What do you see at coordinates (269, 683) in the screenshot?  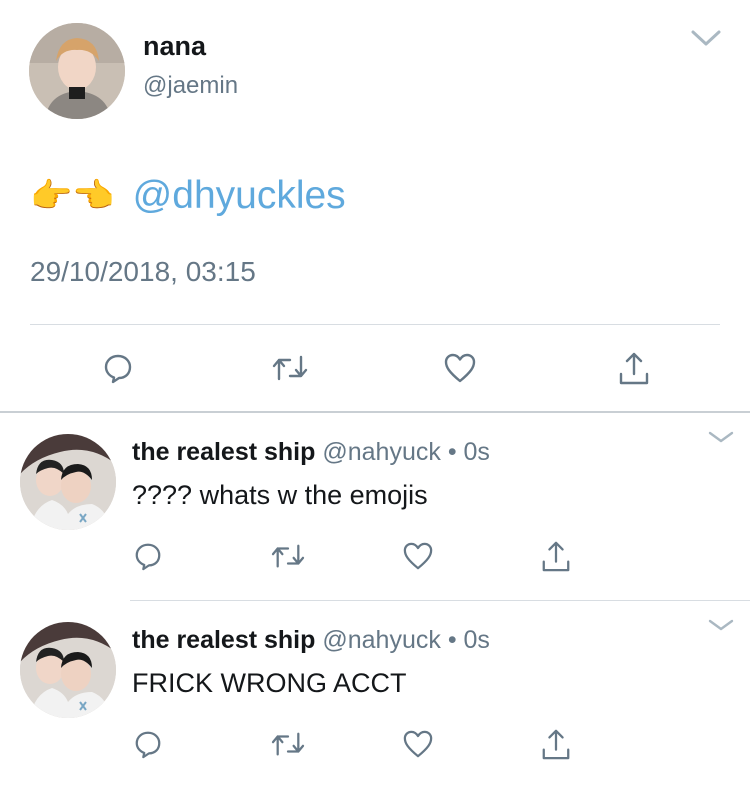 I see `reply-text: FRICK WRONG ACCT` at bounding box center [269, 683].